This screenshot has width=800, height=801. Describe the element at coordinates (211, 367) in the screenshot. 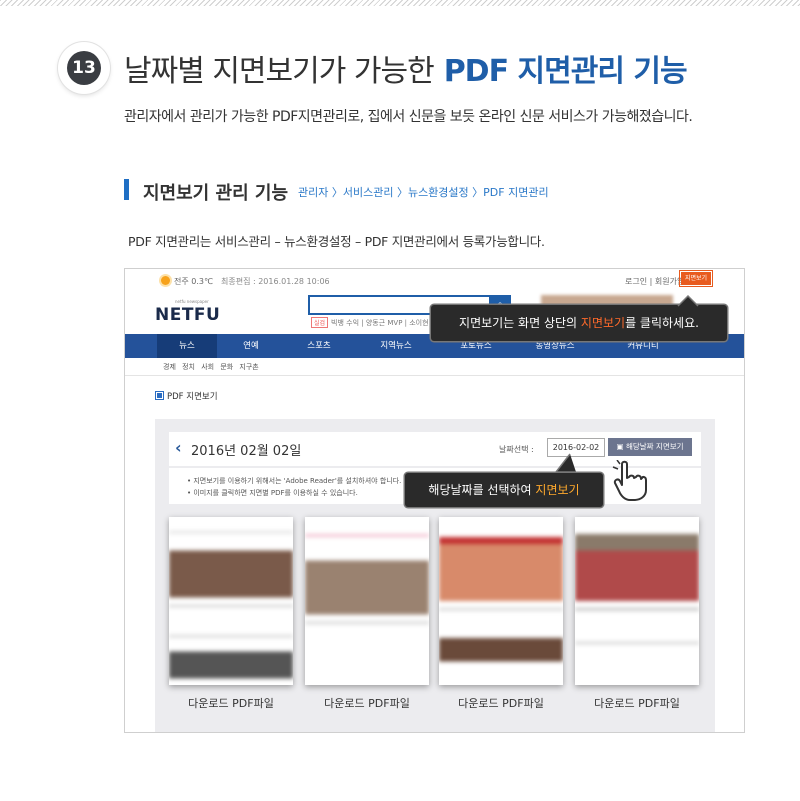

I see `sub-nav: 경제 정치 사회 문화 지구촌` at that location.